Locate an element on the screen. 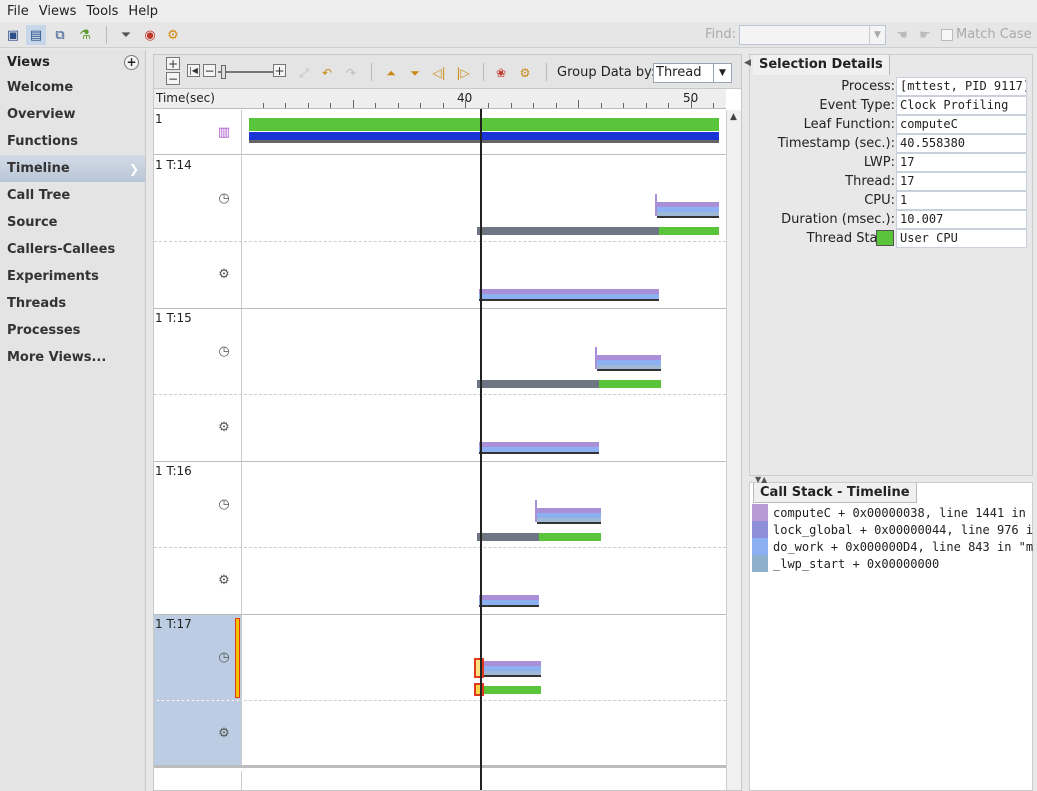  view-mode-icon: ◉ is located at coordinates (150, 35).